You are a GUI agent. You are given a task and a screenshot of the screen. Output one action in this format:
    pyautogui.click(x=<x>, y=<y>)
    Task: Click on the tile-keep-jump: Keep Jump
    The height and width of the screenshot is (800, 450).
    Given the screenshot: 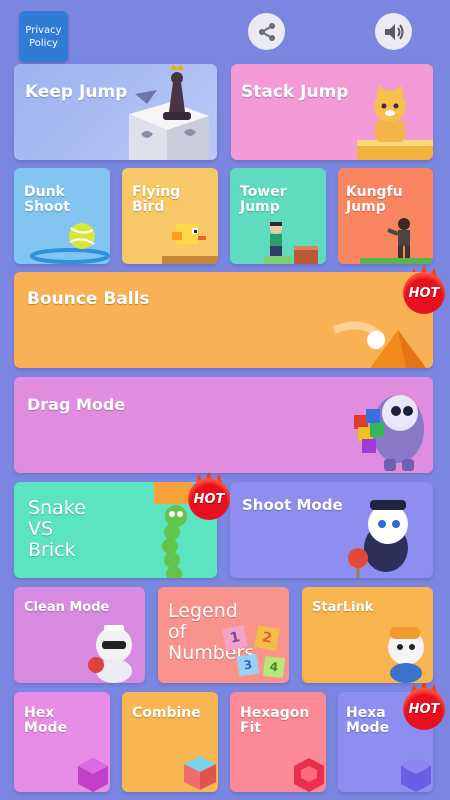 What is the action you would take?
    pyautogui.click(x=115, y=112)
    